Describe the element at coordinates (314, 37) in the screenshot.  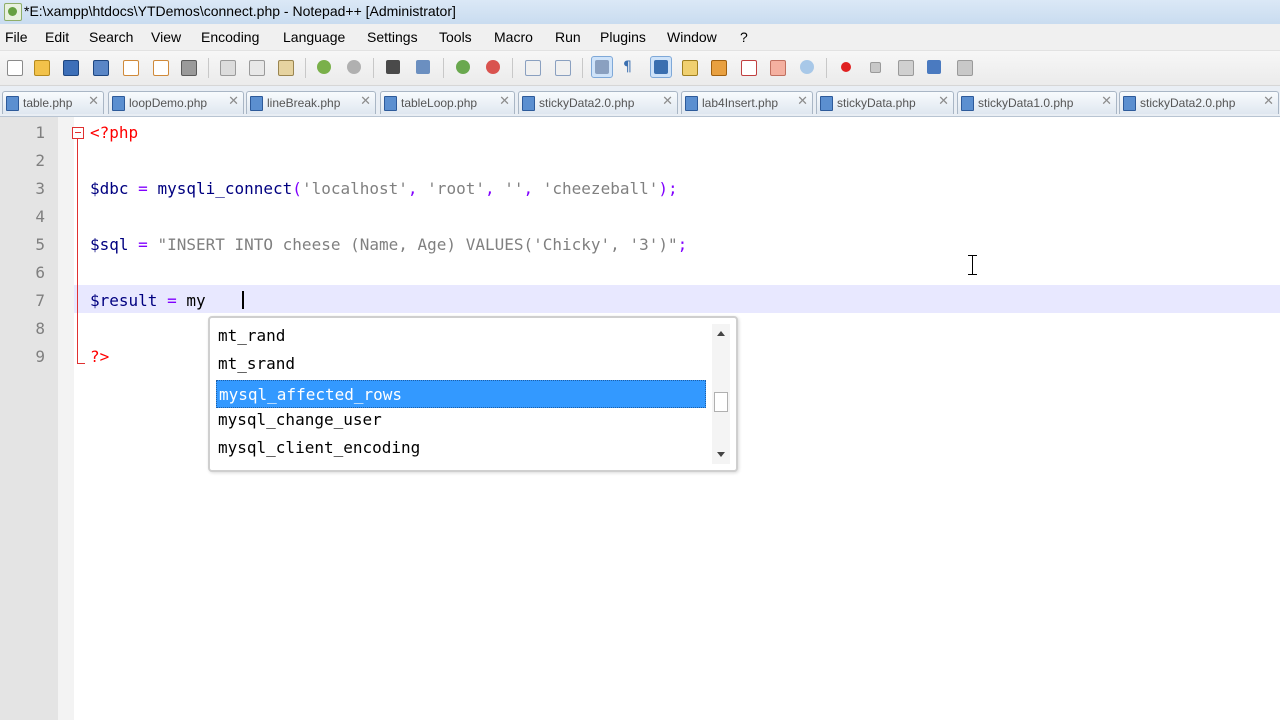
I see `menu-language: Language` at that location.